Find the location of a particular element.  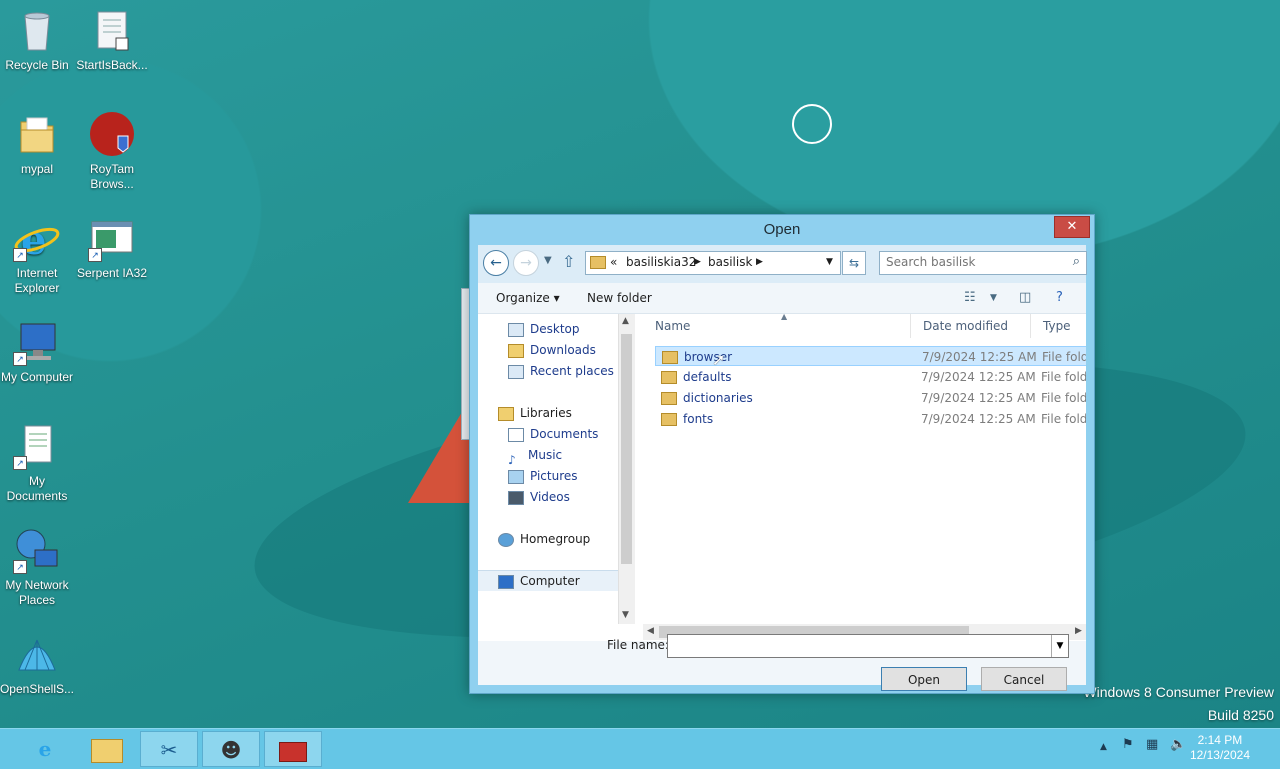

file-date: 7/9/2024 12:25 AM is located at coordinates (978, 398).